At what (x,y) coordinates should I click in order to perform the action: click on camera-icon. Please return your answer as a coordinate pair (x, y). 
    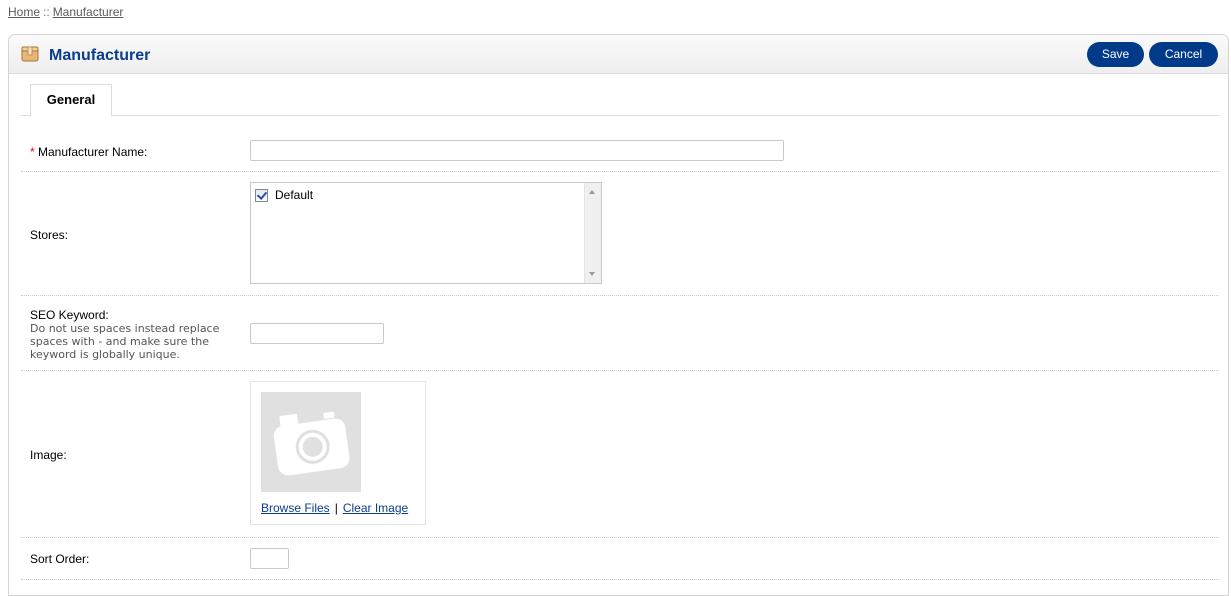
    Looking at the image, I should click on (311, 443).